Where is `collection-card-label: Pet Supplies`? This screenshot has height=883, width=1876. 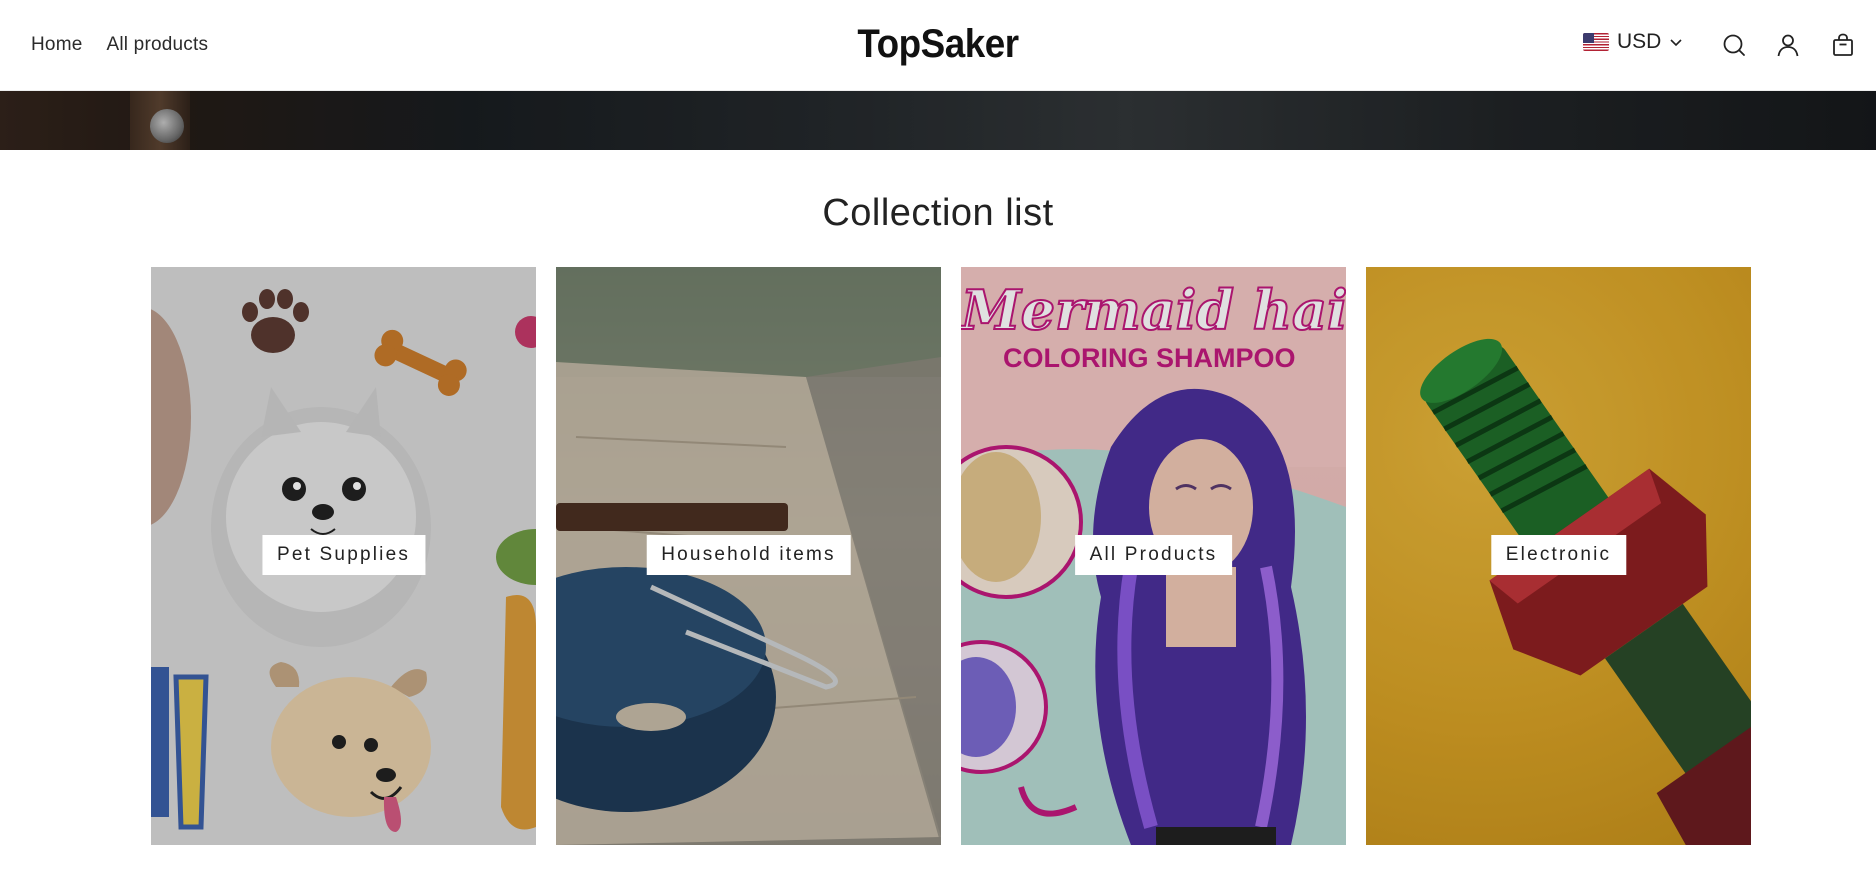
collection-card-label: Pet Supplies is located at coordinates (343, 555).